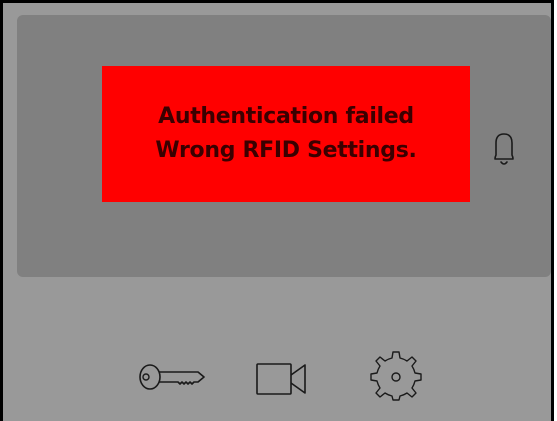 This screenshot has height=421, width=557. Describe the element at coordinates (171, 377) in the screenshot. I see `key-icon` at that location.